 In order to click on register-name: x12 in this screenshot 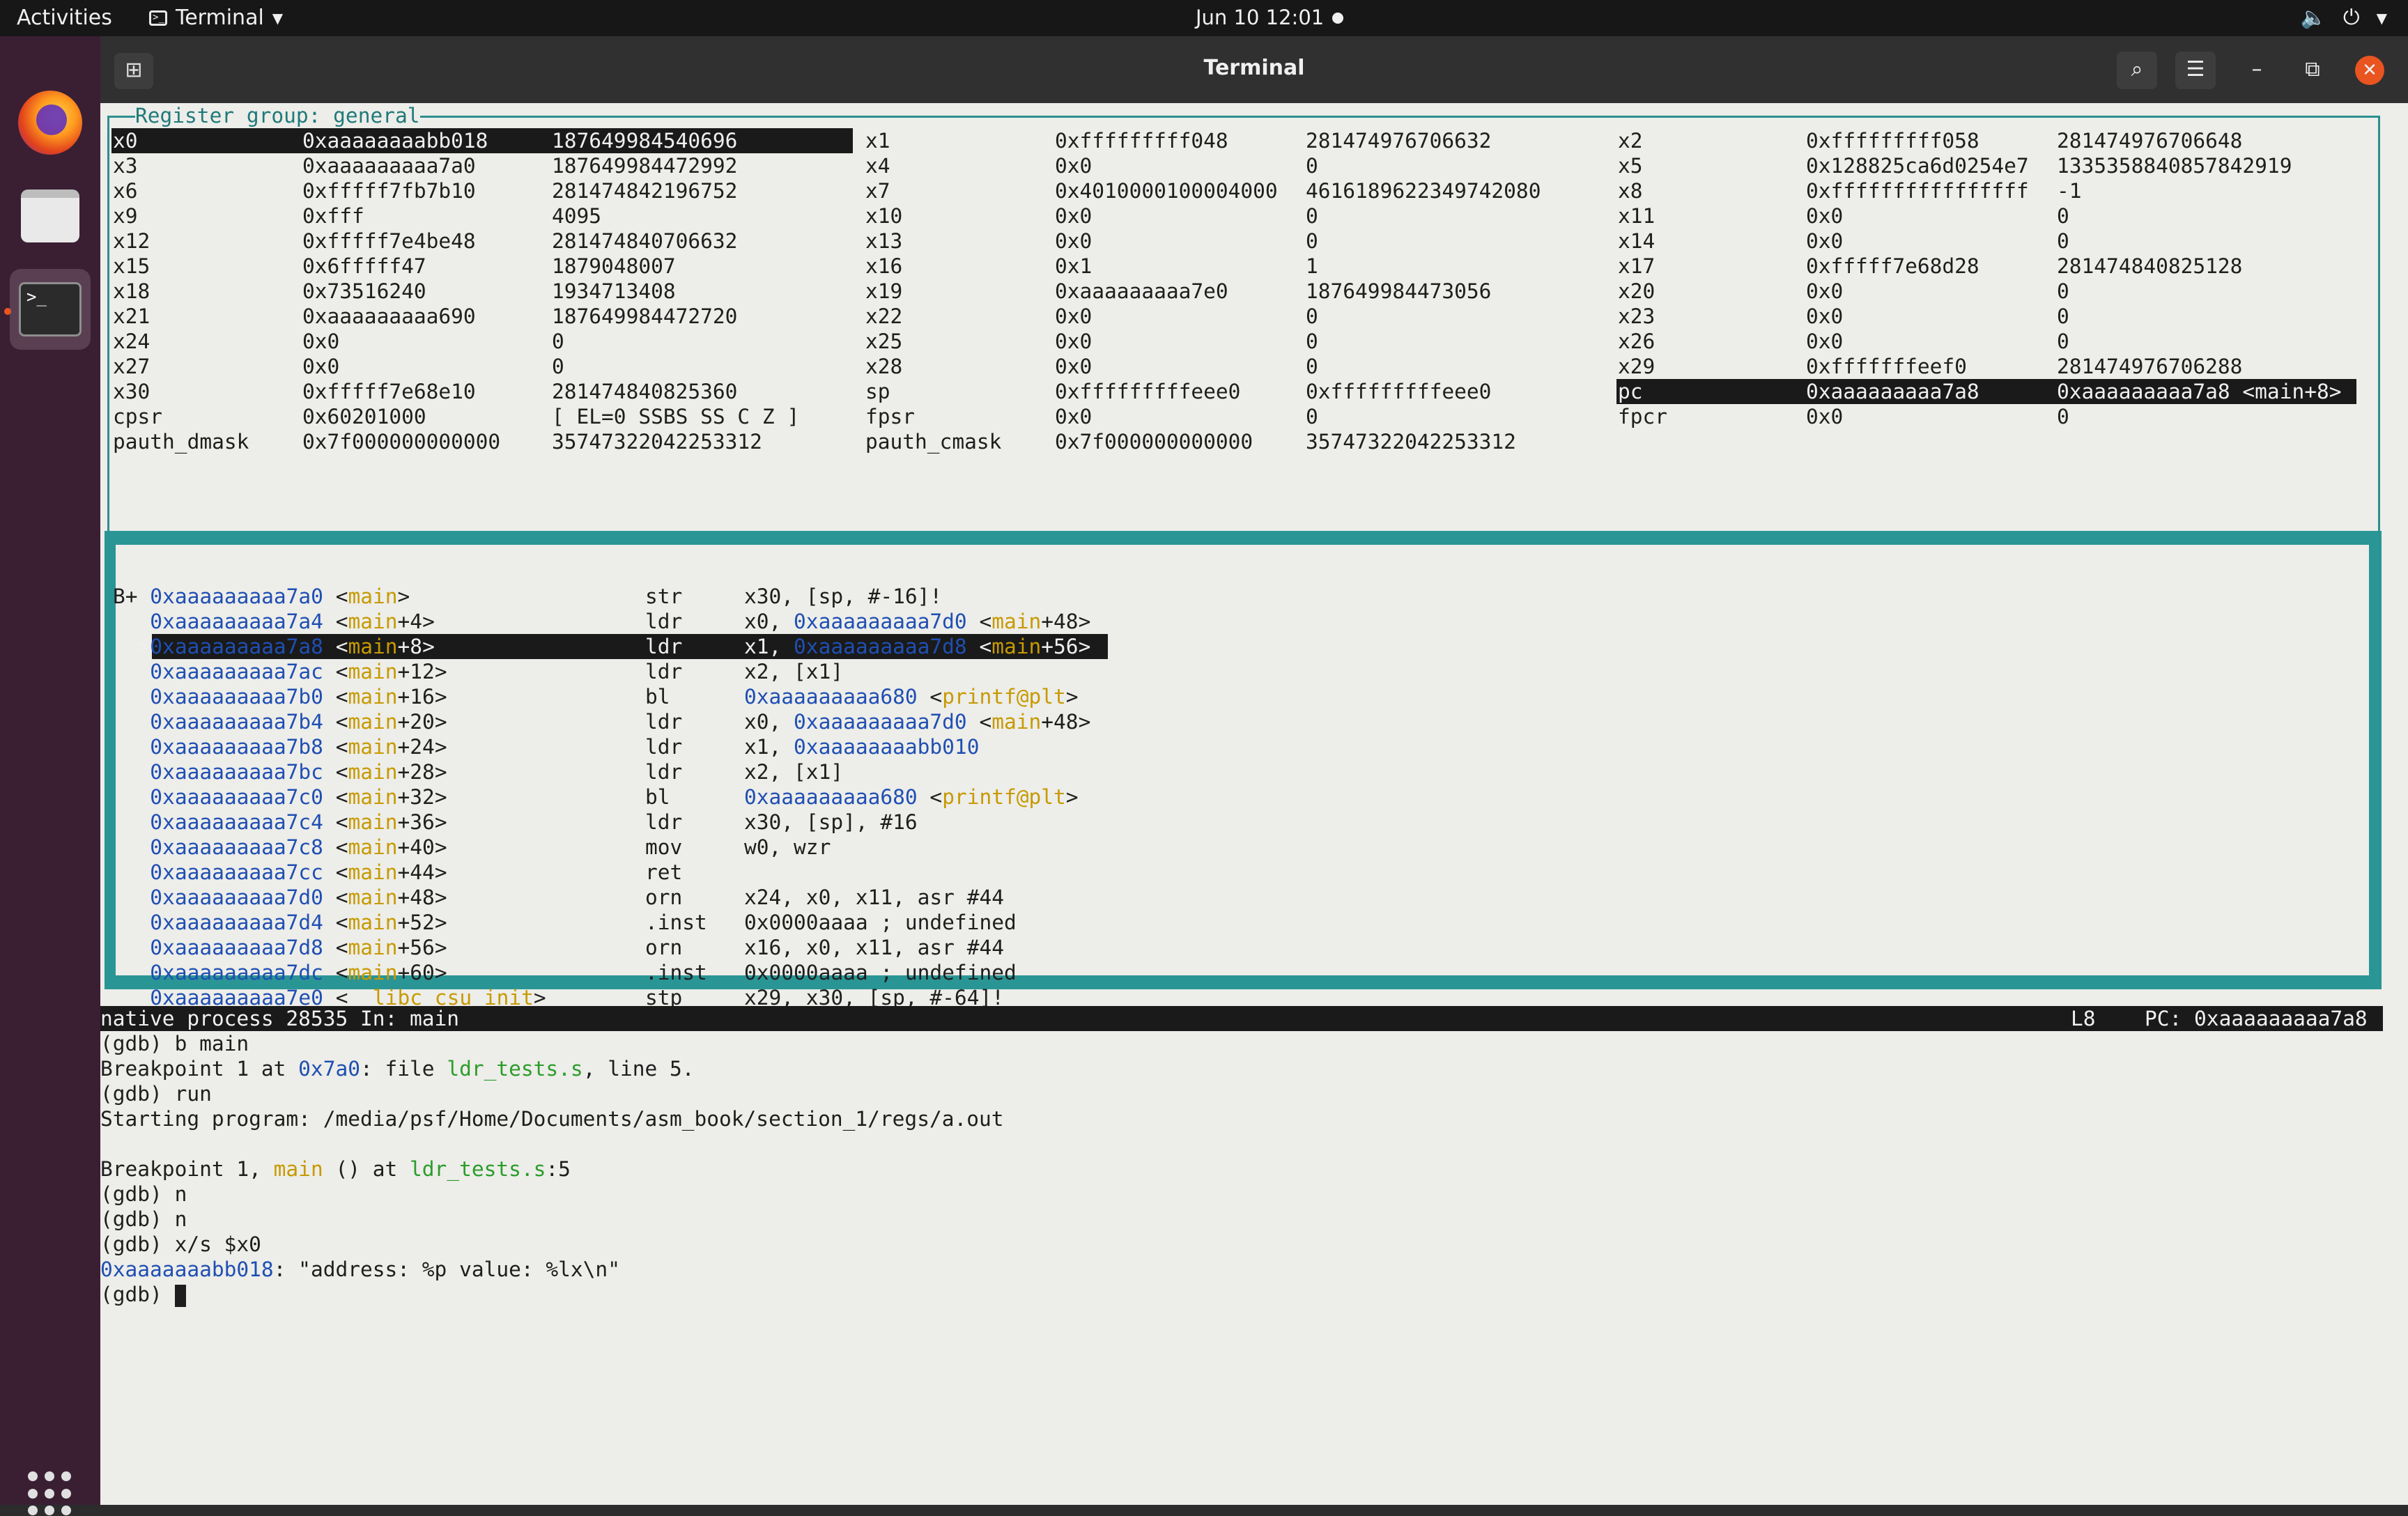, I will do `click(131, 241)`.